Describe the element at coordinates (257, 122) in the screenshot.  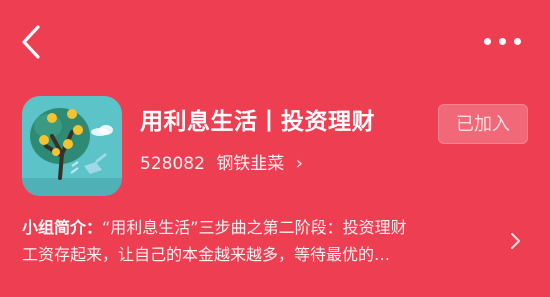
I see `group-name: 用利息生活丨投资理财` at that location.